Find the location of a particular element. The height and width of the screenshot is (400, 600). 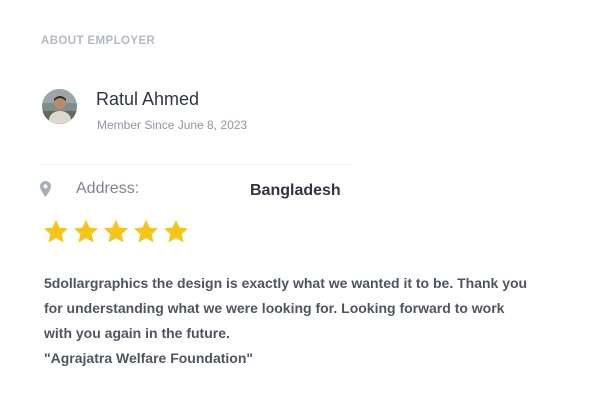

address-label: Address: is located at coordinates (108, 188).